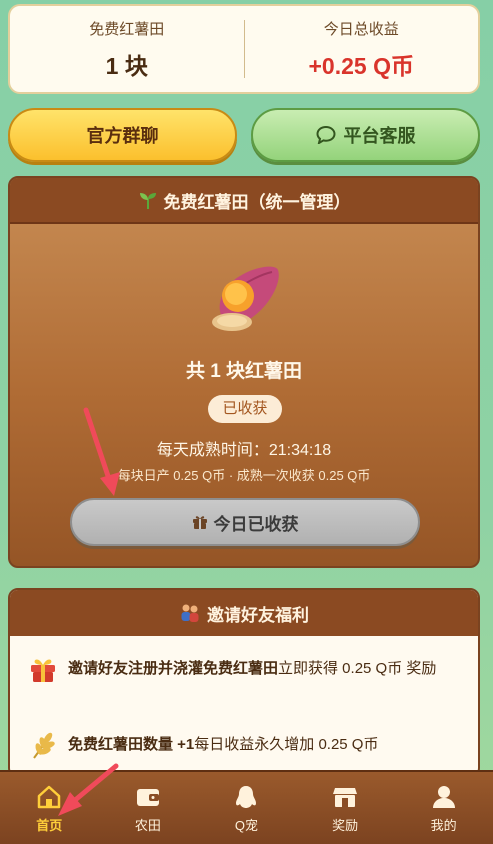 The image size is (493, 844). Describe the element at coordinates (199, 522) in the screenshot. I see `gift-small-icon` at that location.